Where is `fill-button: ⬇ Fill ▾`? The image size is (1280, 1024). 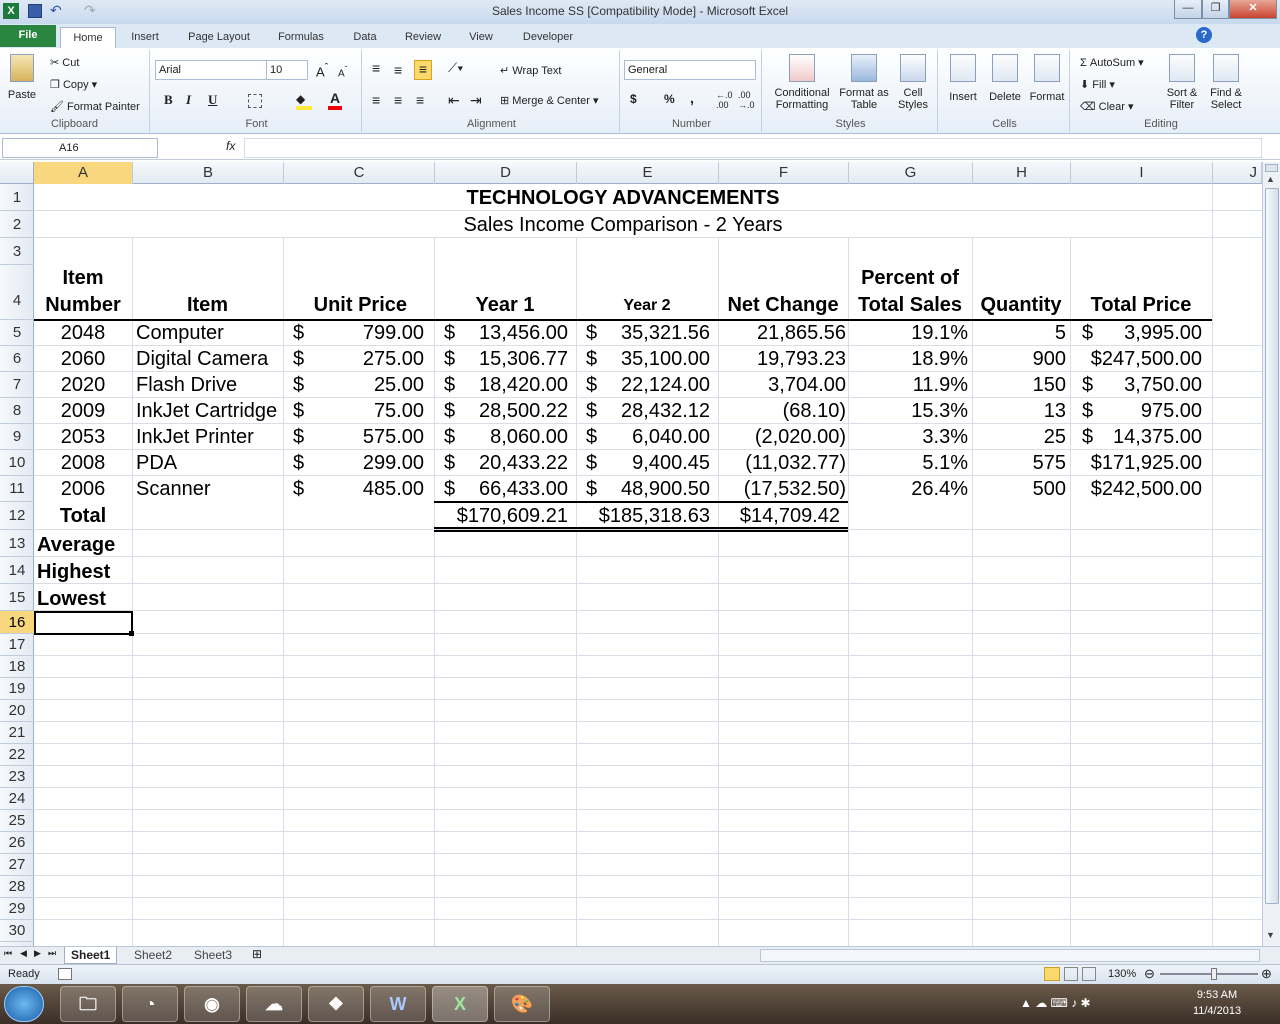 fill-button: ⬇ Fill ▾ is located at coordinates (1097, 84).